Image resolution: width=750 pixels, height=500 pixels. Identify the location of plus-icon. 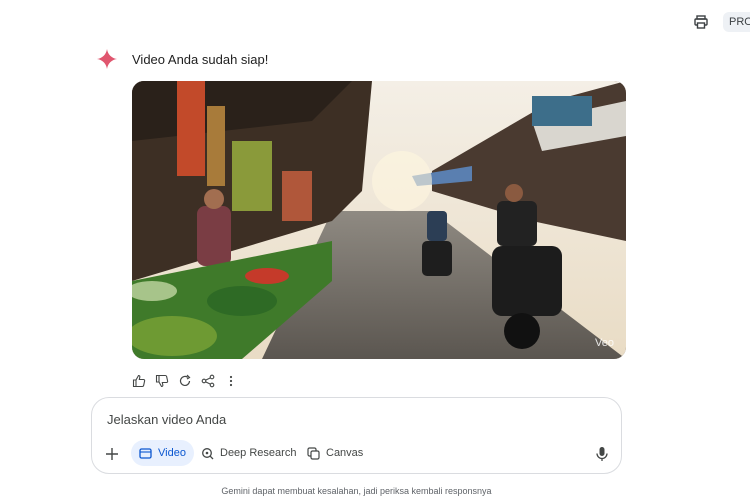
(112, 454).